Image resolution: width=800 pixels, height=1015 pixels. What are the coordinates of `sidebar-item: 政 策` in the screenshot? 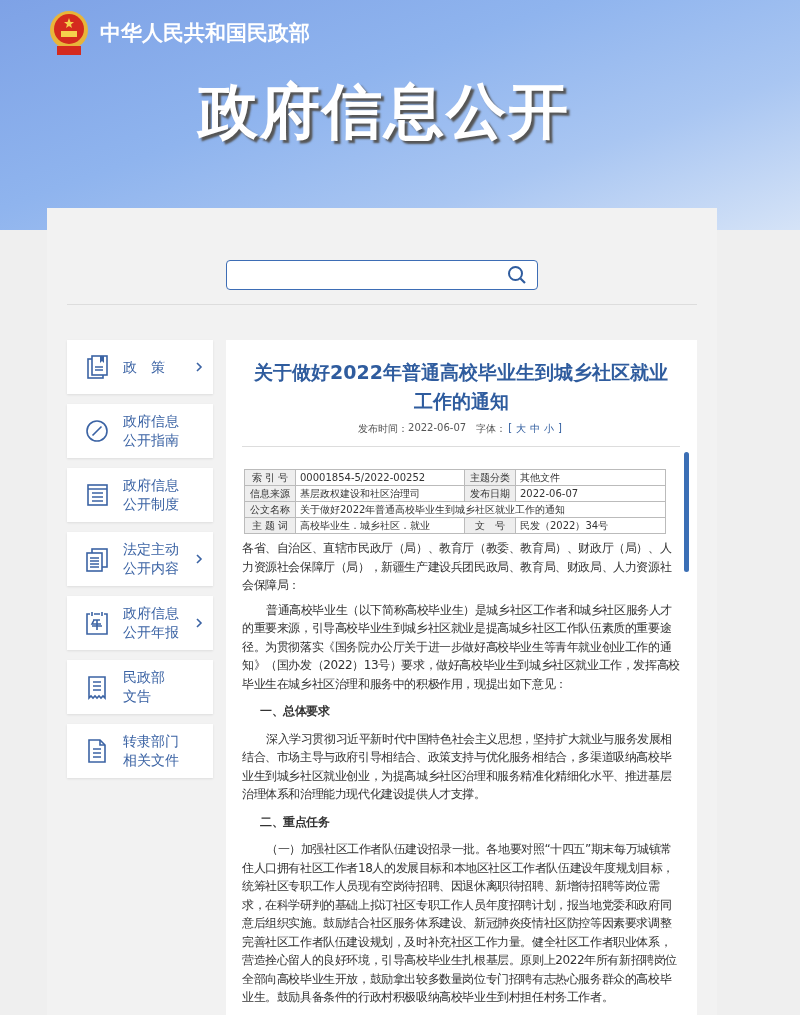 It's located at (140, 367).